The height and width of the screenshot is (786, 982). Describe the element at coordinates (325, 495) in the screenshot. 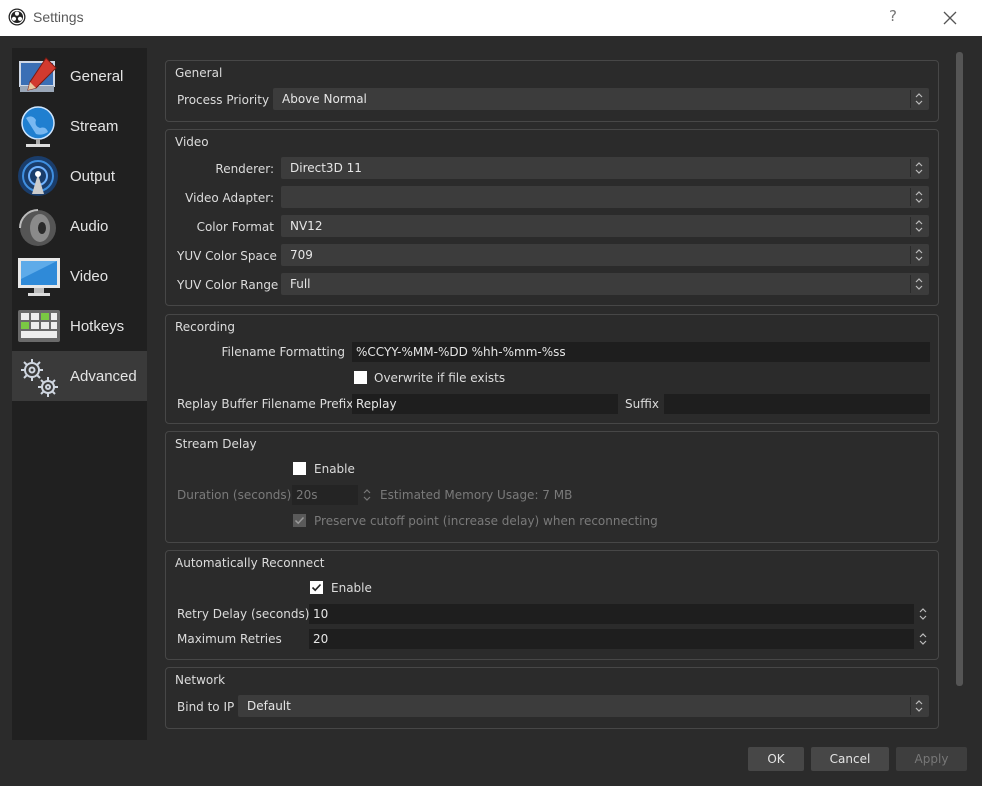

I see `duration-spinbox: 20s` at that location.